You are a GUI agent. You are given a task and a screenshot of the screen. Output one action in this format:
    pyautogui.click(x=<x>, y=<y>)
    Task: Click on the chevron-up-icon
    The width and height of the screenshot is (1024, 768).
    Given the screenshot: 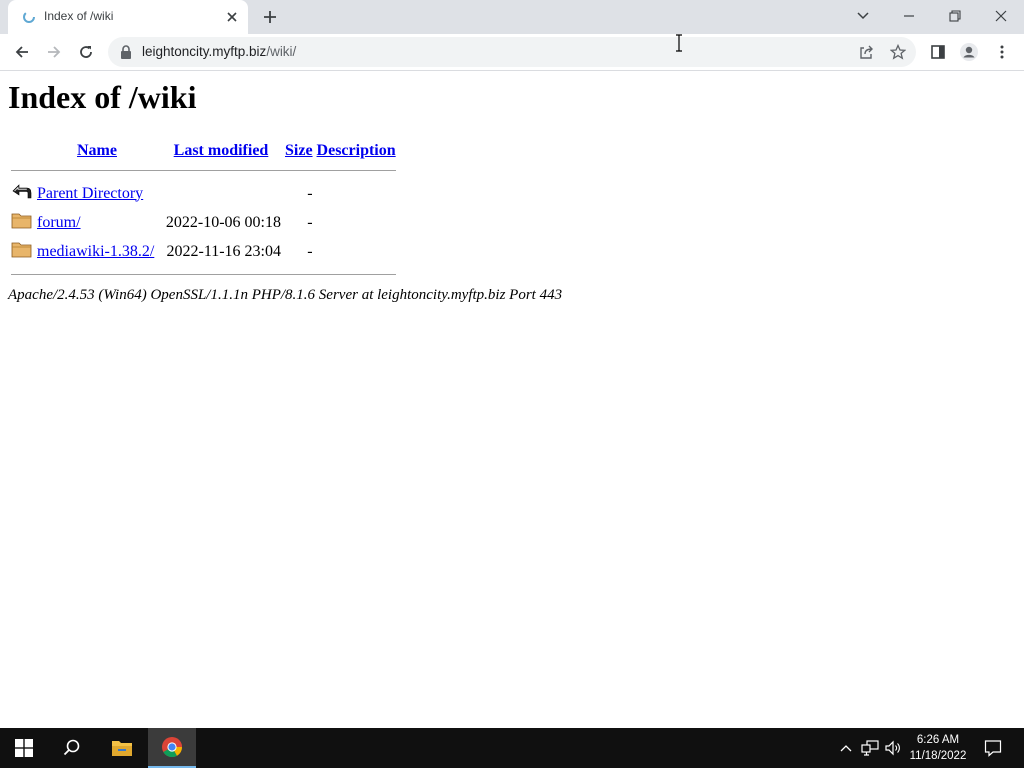 What is the action you would take?
    pyautogui.click(x=846, y=748)
    